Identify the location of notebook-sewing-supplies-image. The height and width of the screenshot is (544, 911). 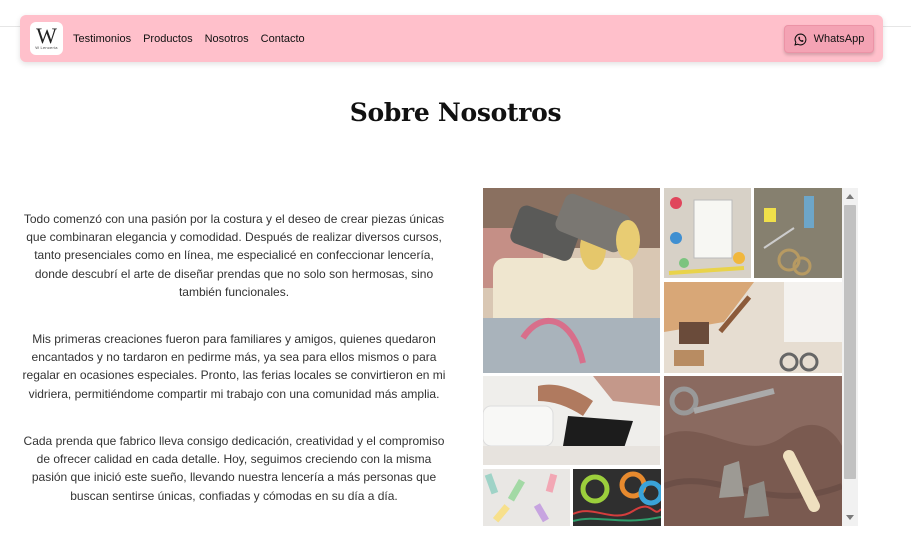
(707, 233).